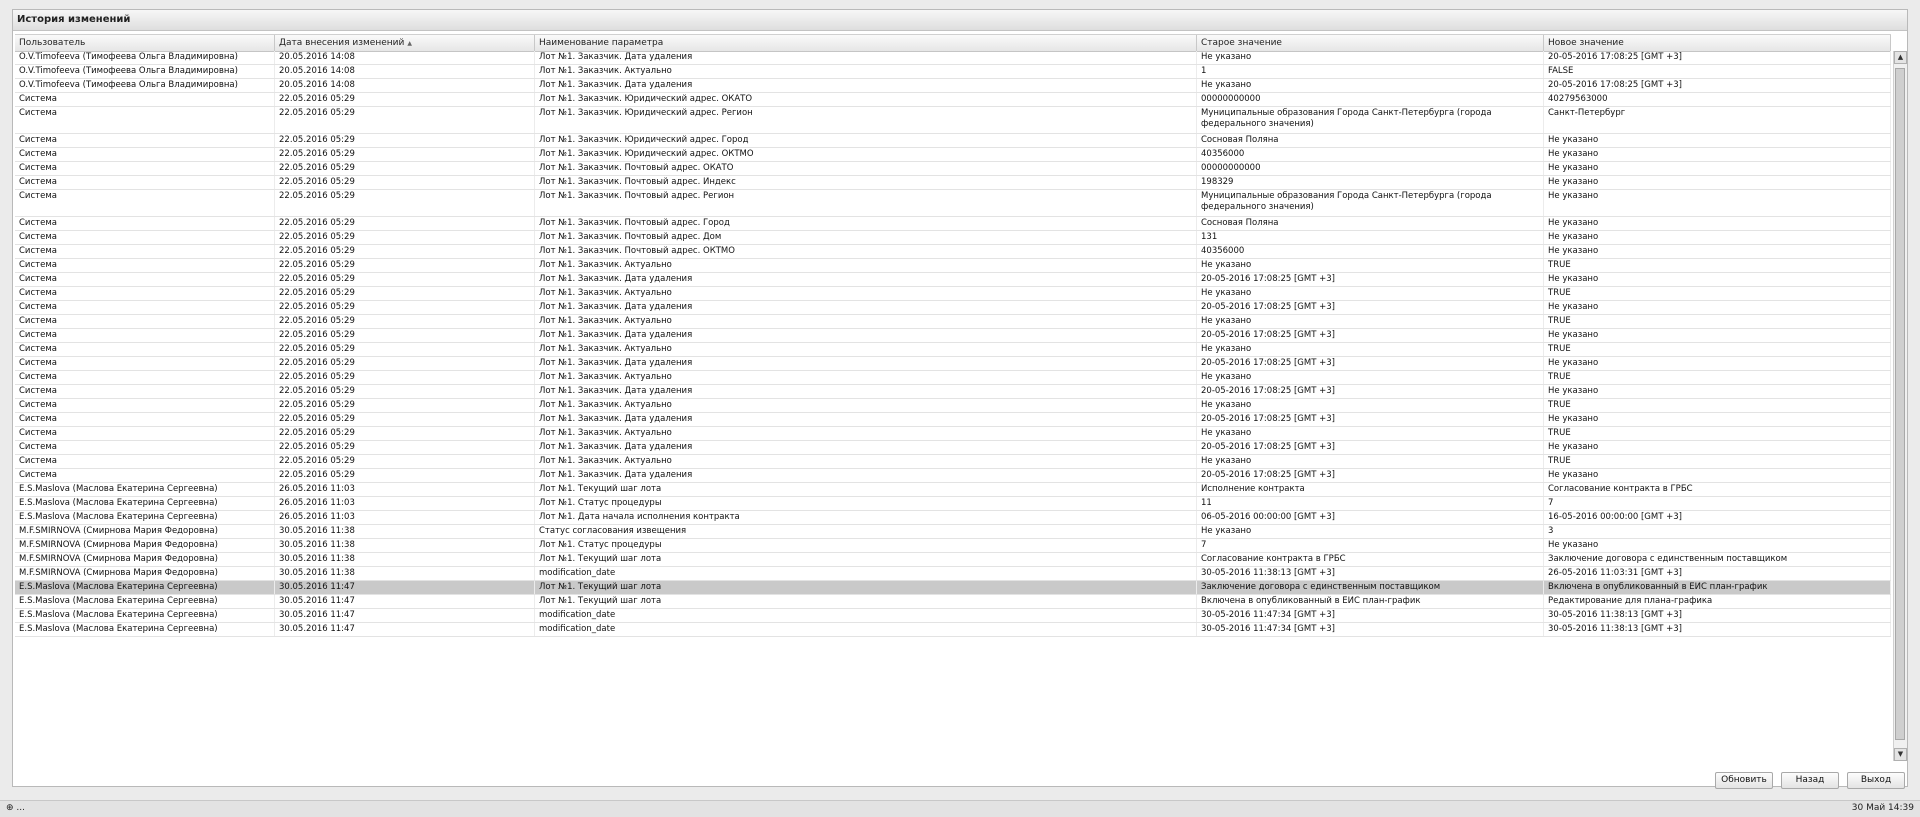 This screenshot has width=1920, height=817. What do you see at coordinates (1370, 517) in the screenshot?
I see `cell-old-value: 06-05-2016 00:00:00 [GMT +3]` at bounding box center [1370, 517].